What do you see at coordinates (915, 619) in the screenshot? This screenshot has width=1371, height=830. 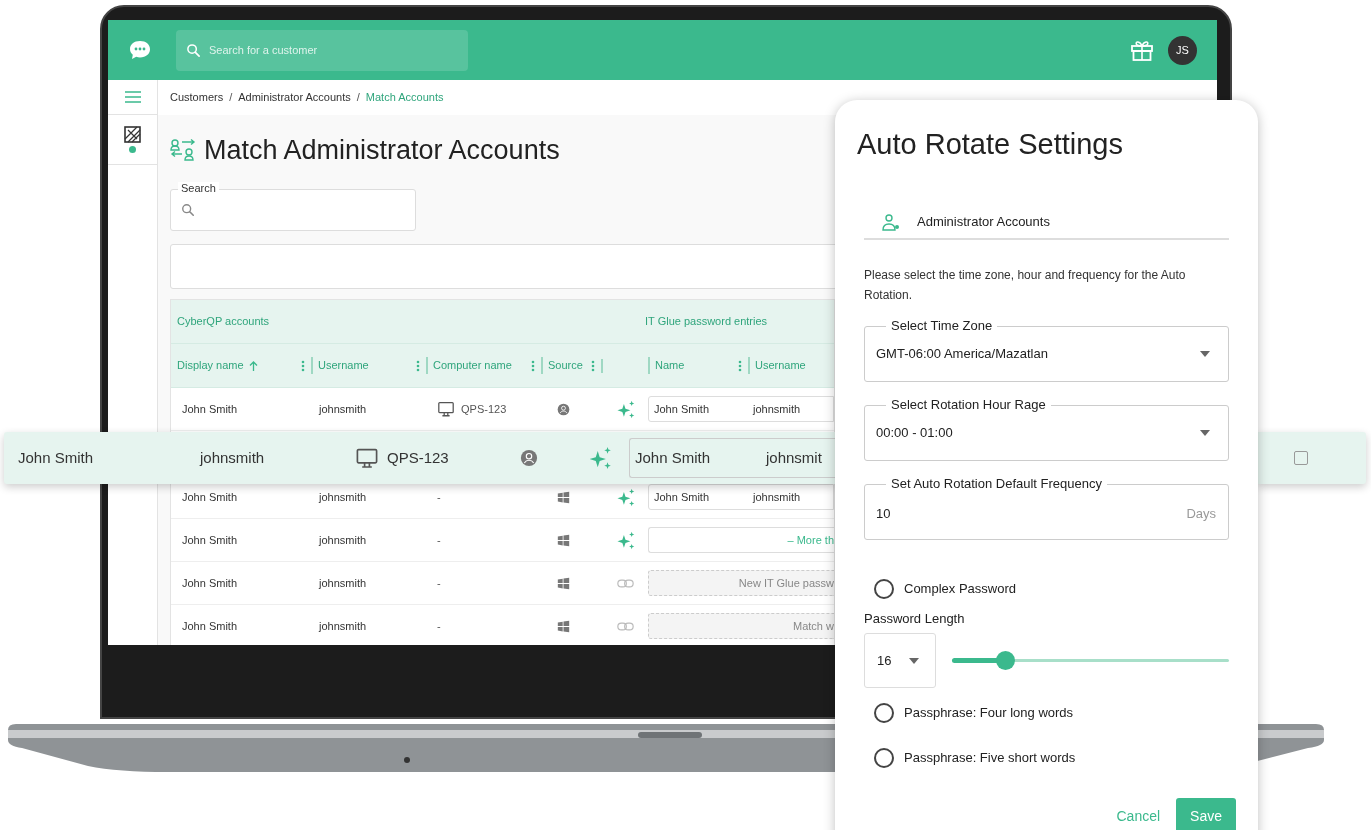 I see `field-label: Password Length` at bounding box center [915, 619].